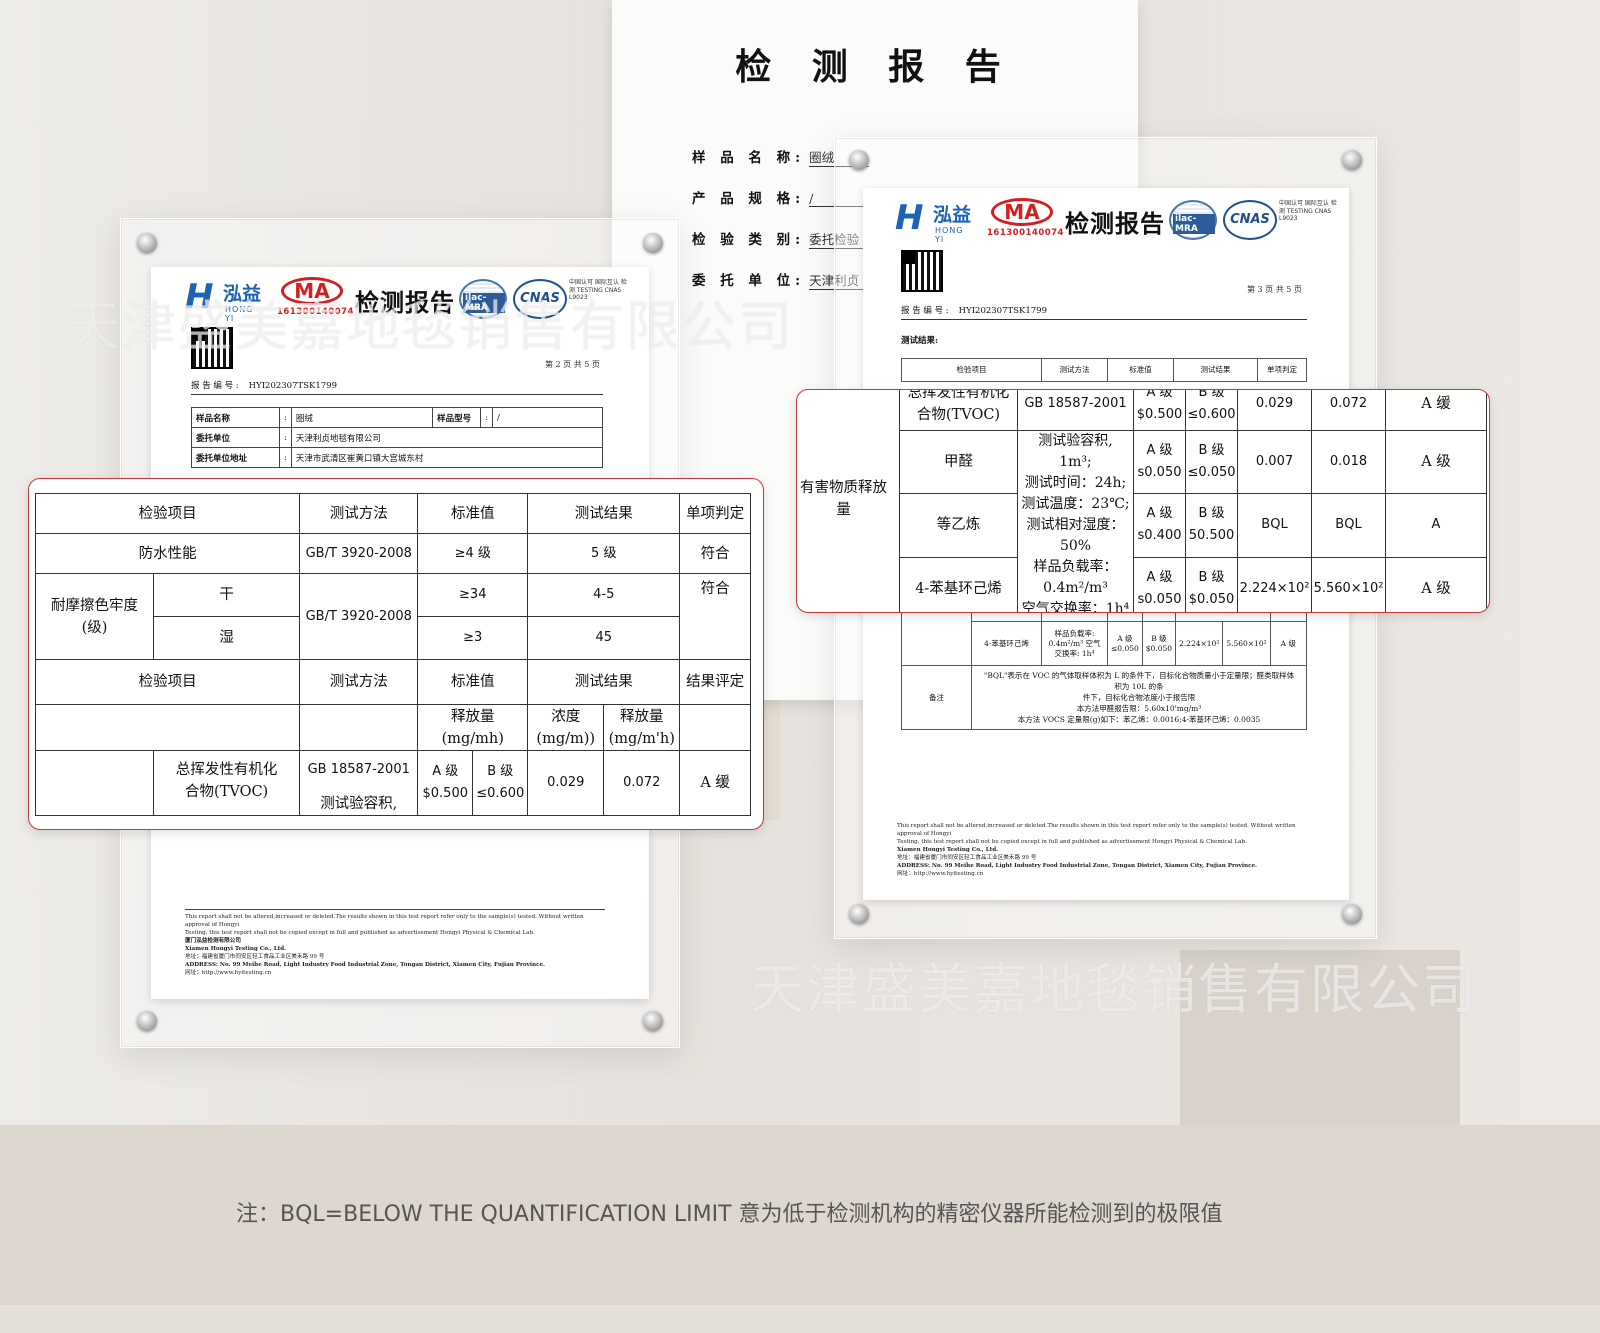 This screenshot has height=1333, width=1600. Describe the element at coordinates (392, 553) in the screenshot. I see `table-row: 防水性能 GB/T 3920-2008 ≥4 级 5 级 符合` at that location.